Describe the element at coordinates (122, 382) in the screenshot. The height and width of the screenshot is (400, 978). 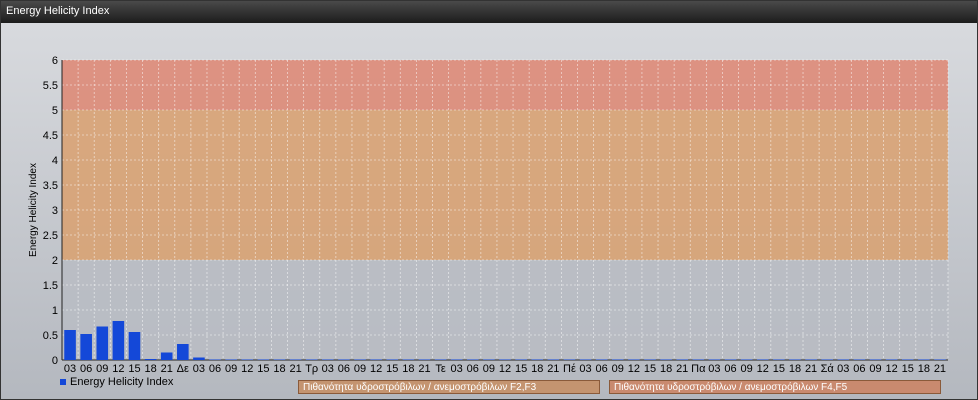
I see `legend-label: Energy Helicity Index` at that location.